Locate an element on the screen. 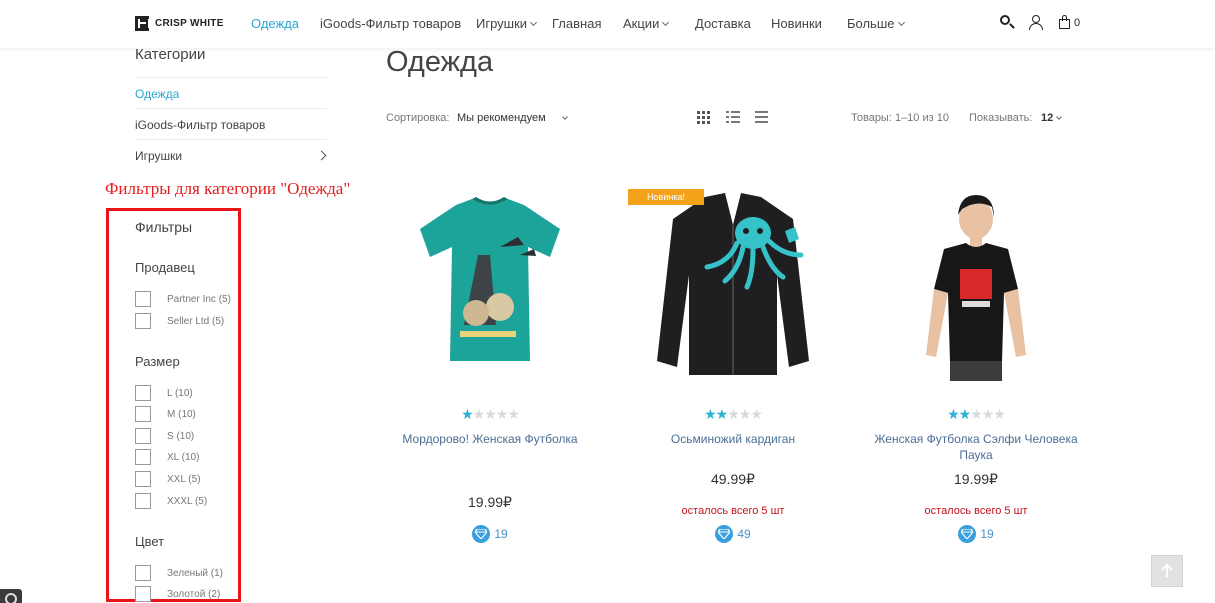 The image size is (1215, 603). nav-item-more: Больше is located at coordinates (876, 24).